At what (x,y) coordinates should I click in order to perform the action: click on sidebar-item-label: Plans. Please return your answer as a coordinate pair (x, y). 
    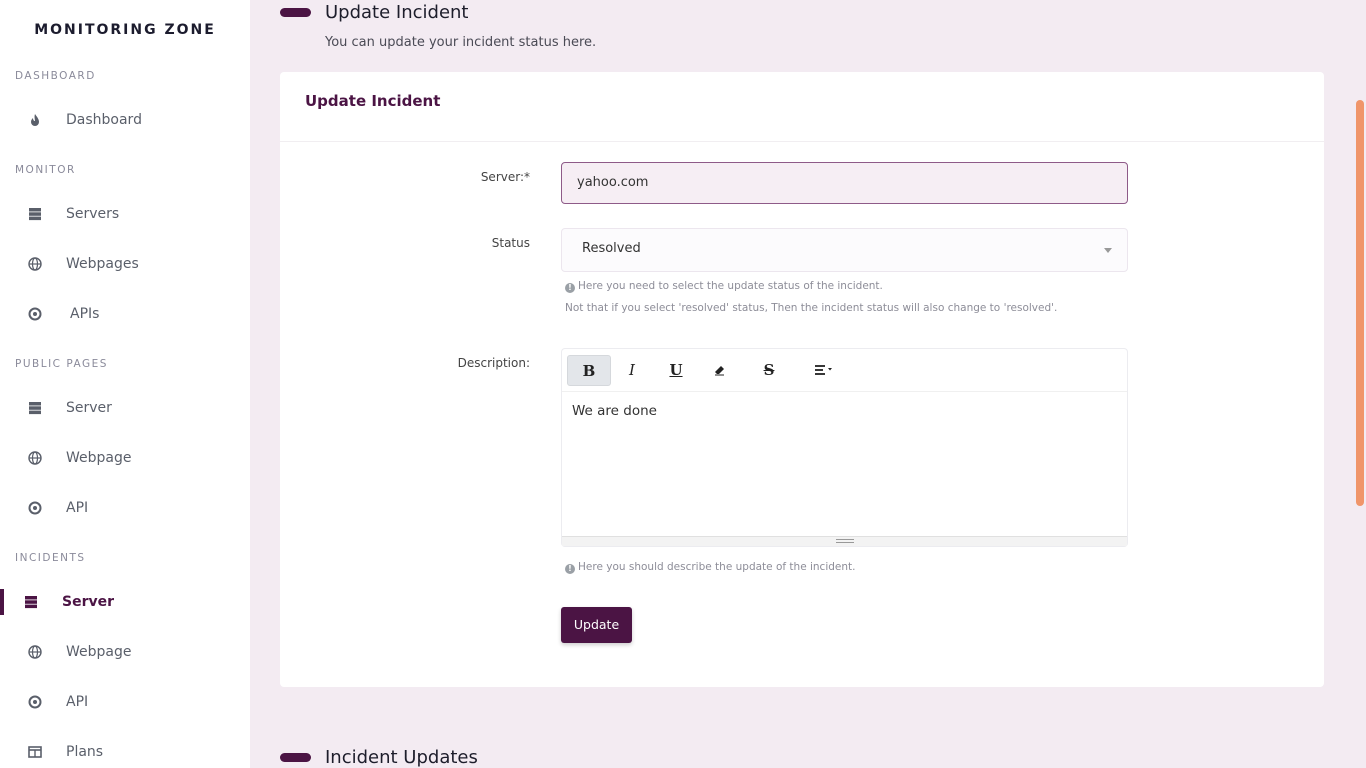
    Looking at the image, I should click on (85, 752).